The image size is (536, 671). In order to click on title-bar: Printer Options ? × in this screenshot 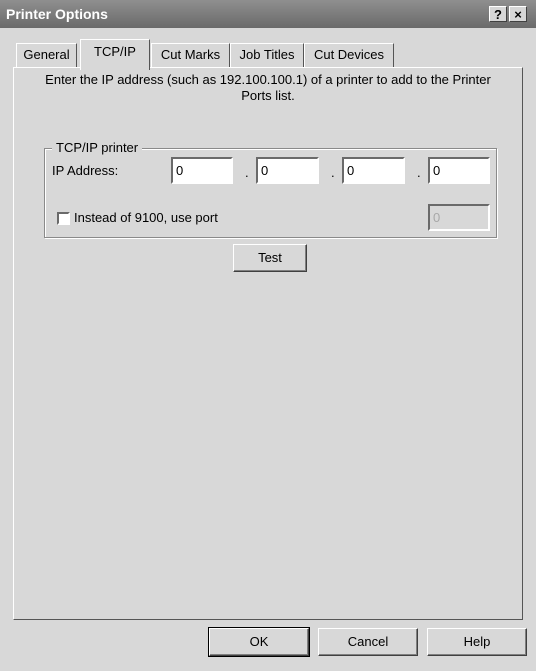, I will do `click(268, 14)`.